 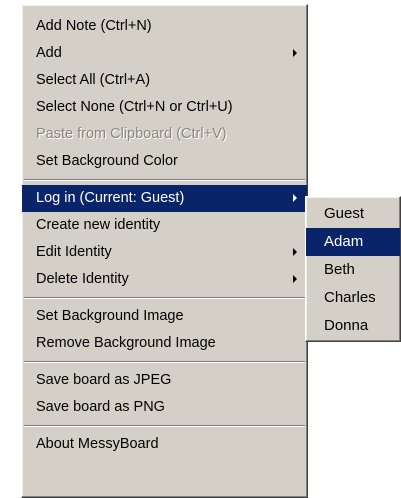 What do you see at coordinates (131, 134) in the screenshot?
I see `menu-item-paste-from-clipboard: Paste from Clipboard (Ctrl+V)` at bounding box center [131, 134].